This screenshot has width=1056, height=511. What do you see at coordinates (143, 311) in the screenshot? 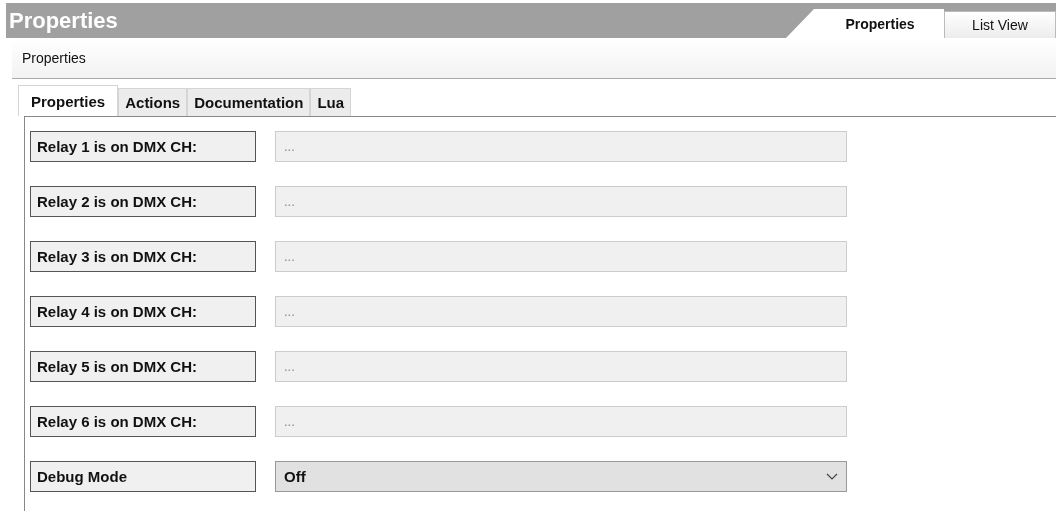
I see `property-label: Relay 4 is on DMX CH:` at bounding box center [143, 311].